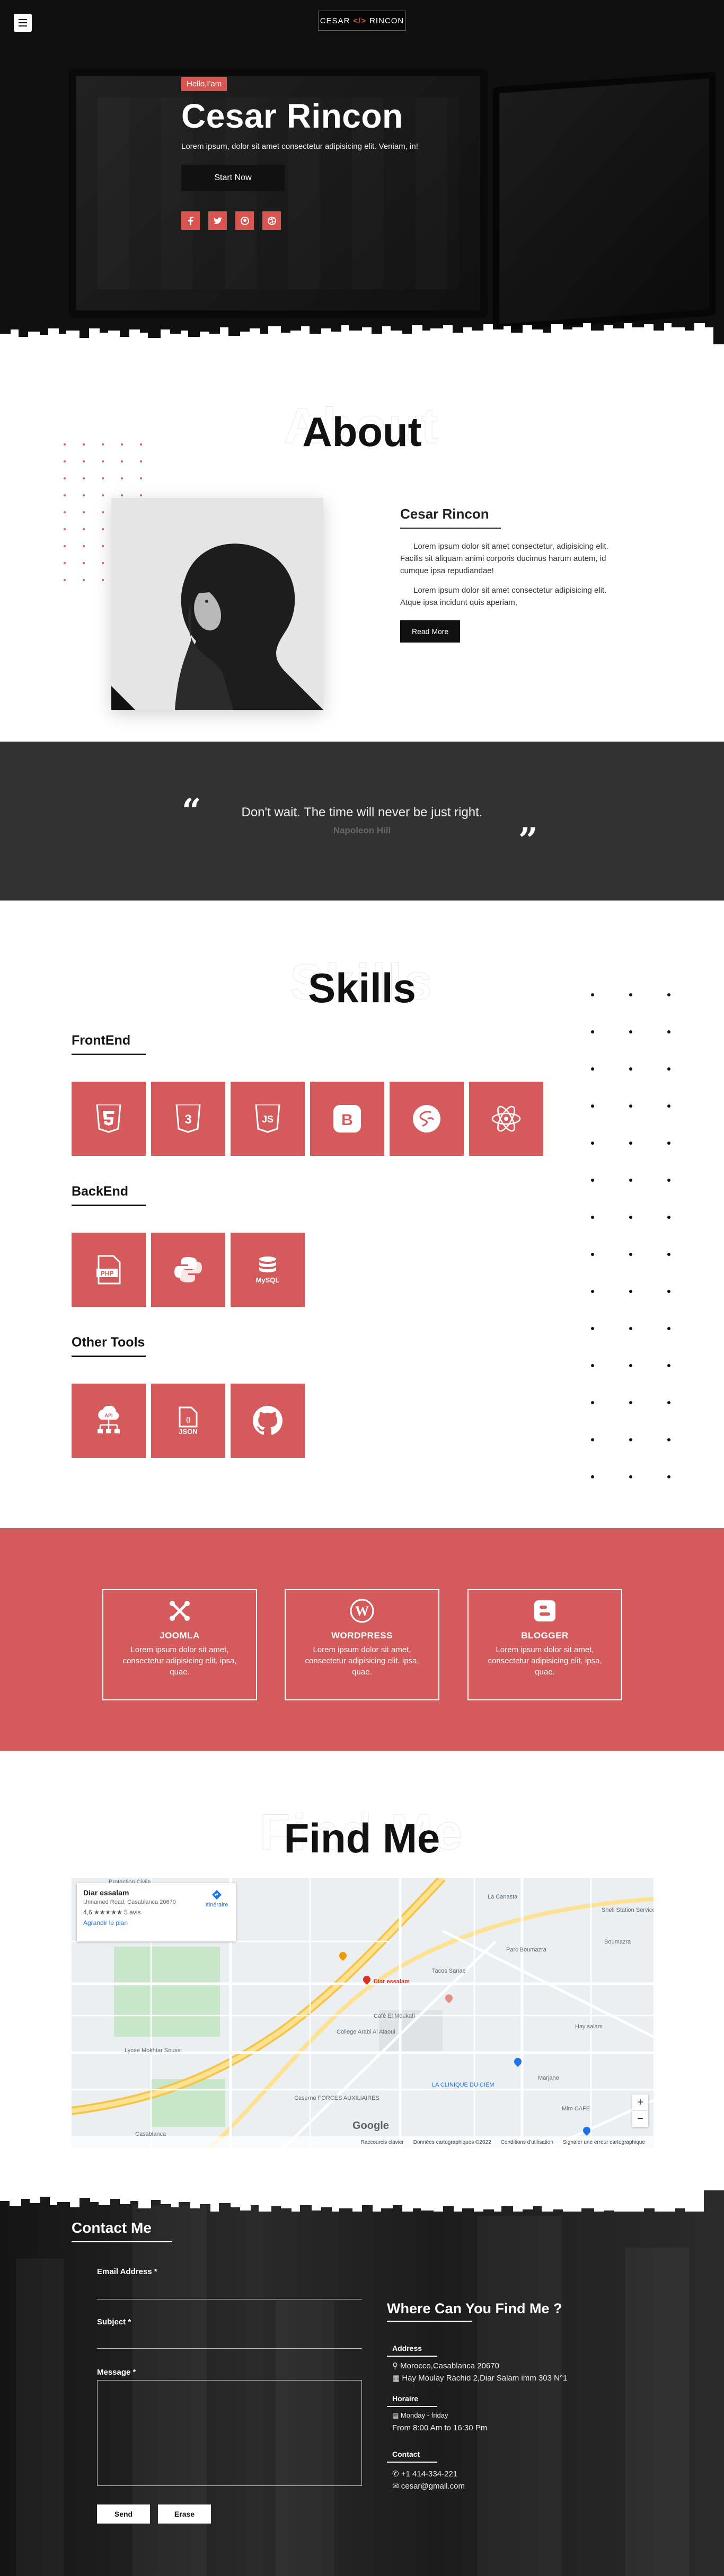 Image resolution: width=724 pixels, height=2576 pixels. I want to click on enlarge-map-link: Agrandir le plan, so click(156, 1923).